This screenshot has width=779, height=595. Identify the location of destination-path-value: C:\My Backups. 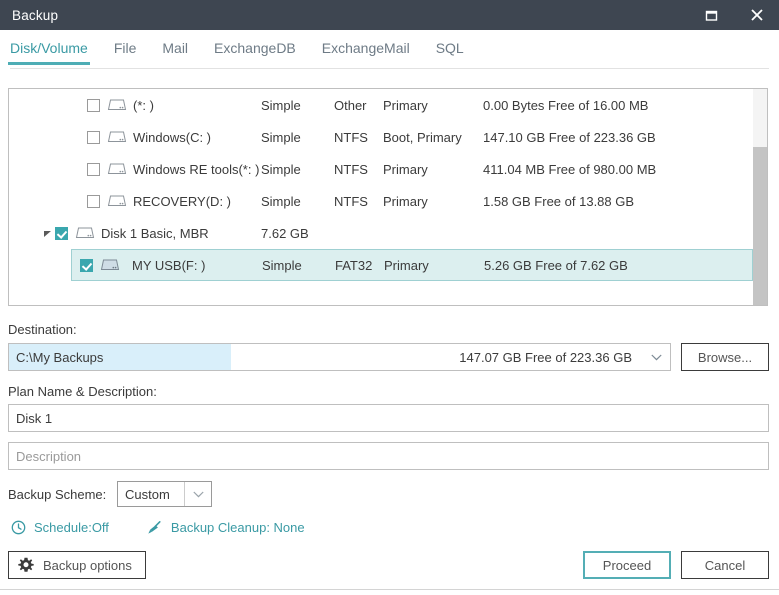
(120, 357).